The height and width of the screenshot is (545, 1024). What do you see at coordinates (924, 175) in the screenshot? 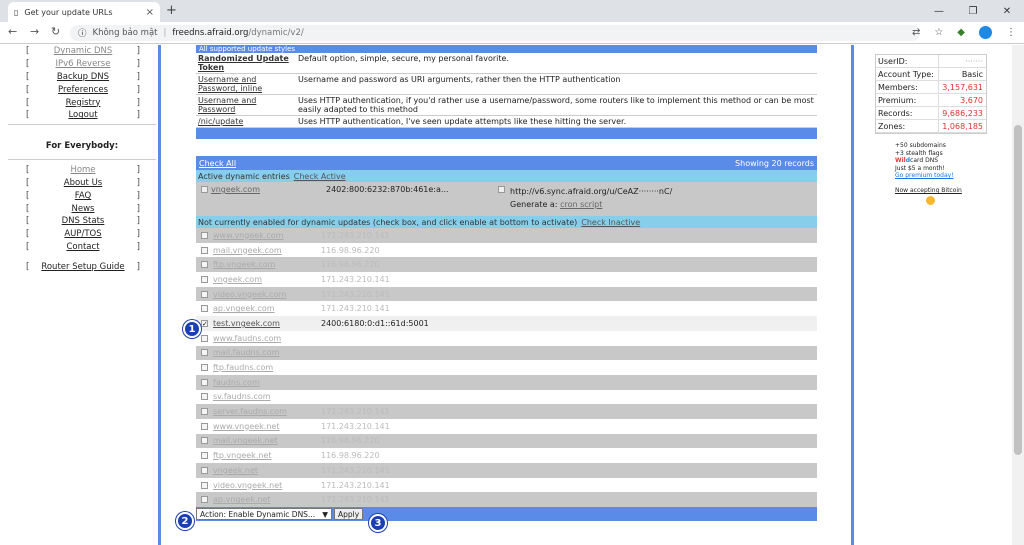
I see `go-premium-link: Go premium today!` at bounding box center [924, 175].